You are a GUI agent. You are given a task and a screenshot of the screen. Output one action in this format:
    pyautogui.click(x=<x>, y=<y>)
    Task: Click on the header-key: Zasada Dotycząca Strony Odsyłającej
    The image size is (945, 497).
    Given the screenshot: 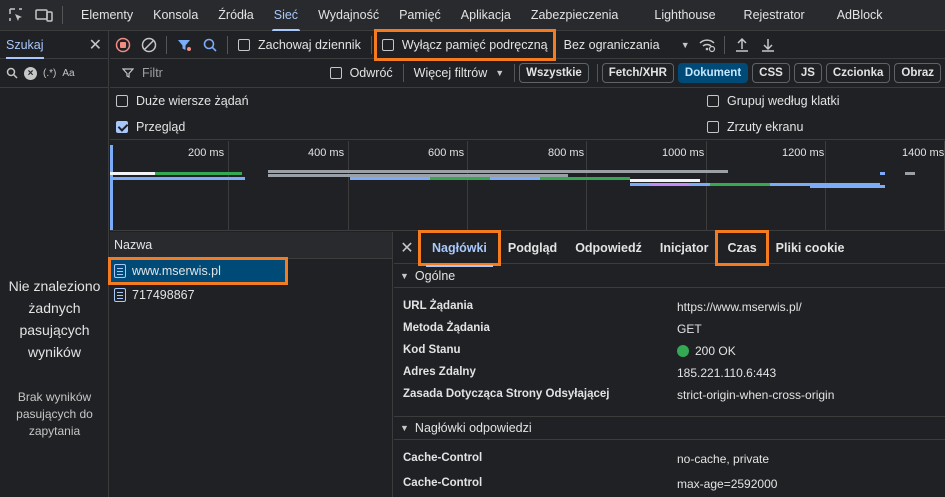 What is the action you would take?
    pyautogui.click(x=506, y=394)
    